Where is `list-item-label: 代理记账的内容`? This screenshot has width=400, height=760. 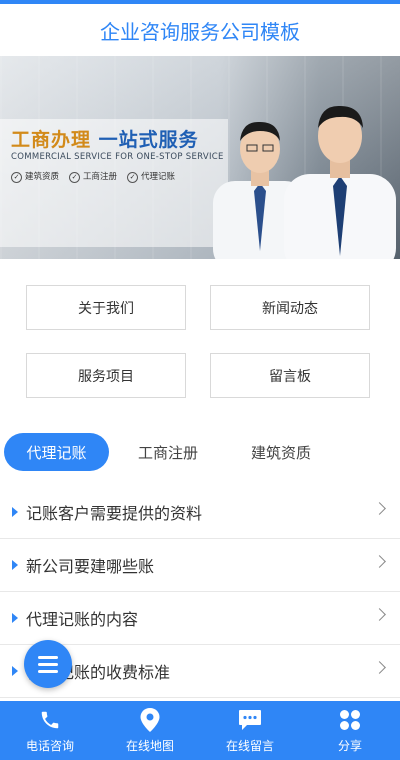 list-item-label: 代理记账的内容 is located at coordinates (82, 619).